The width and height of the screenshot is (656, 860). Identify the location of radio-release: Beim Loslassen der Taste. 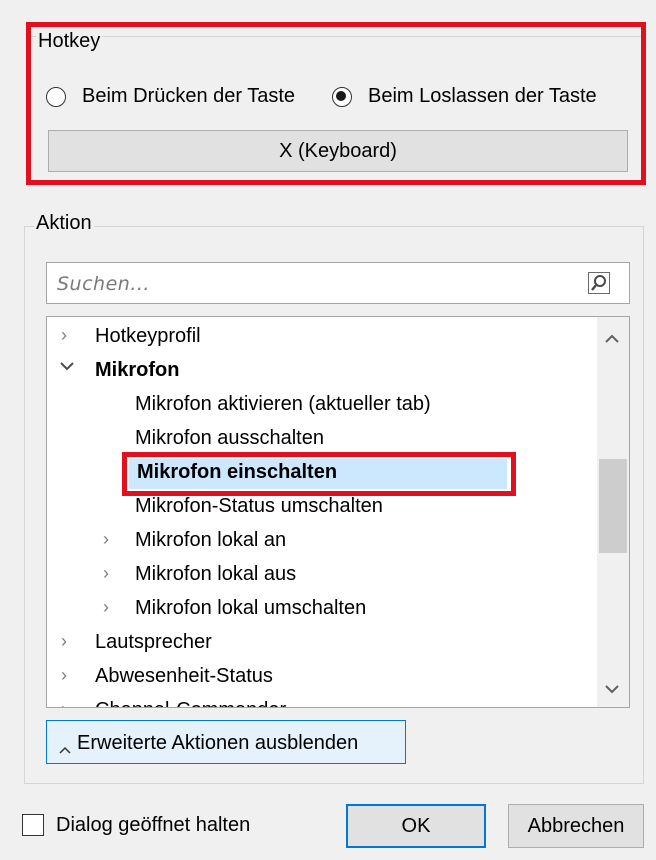
(477, 97).